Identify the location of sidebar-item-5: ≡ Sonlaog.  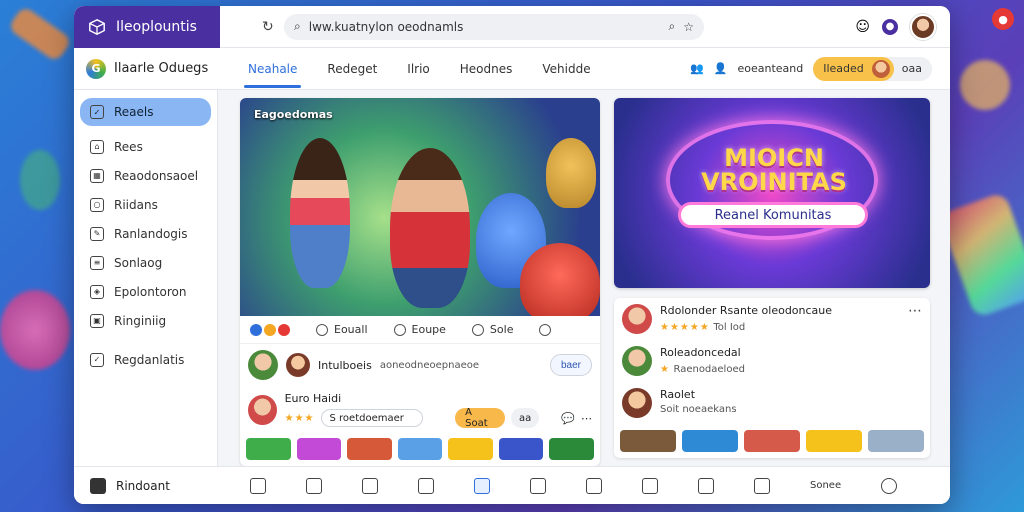
(145, 262).